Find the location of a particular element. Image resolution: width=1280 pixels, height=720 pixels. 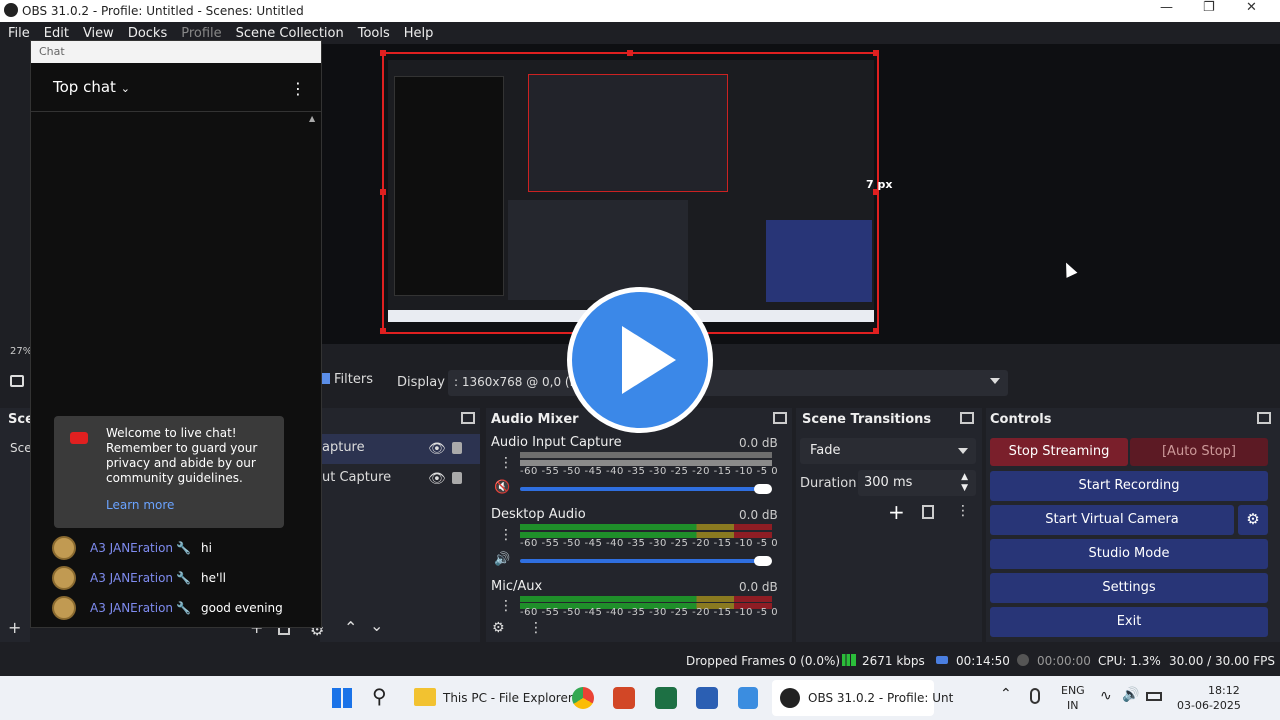

tray-chevron-icon: ⌃ is located at coordinates (1006, 694).